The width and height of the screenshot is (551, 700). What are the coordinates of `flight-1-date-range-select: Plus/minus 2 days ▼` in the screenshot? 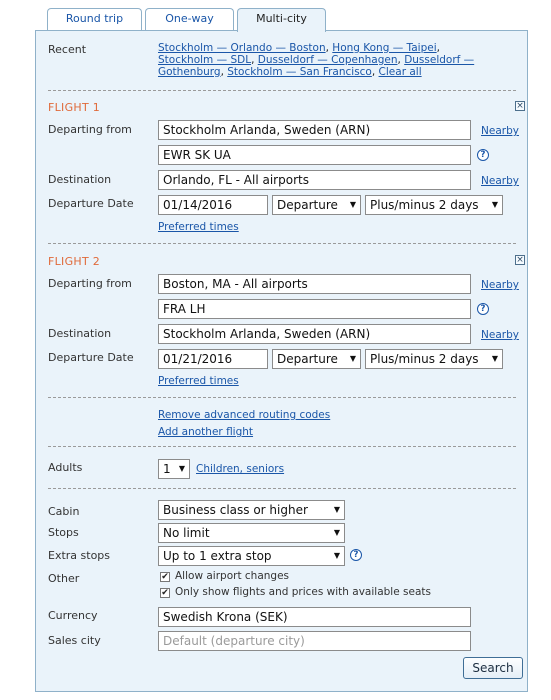 It's located at (434, 205).